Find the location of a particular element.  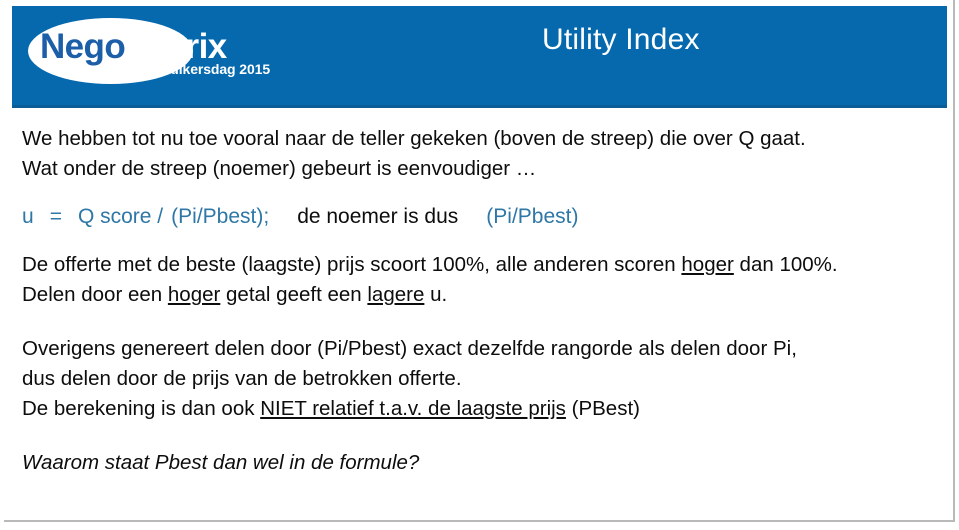

formula-variable-u: u is located at coordinates (28, 216).